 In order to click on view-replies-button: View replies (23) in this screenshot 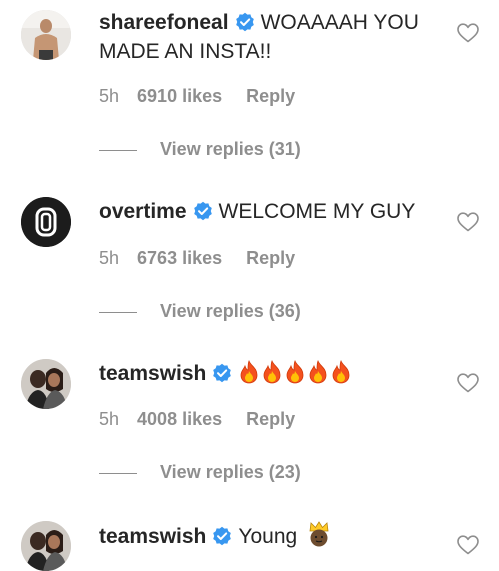, I will do `click(200, 472)`.